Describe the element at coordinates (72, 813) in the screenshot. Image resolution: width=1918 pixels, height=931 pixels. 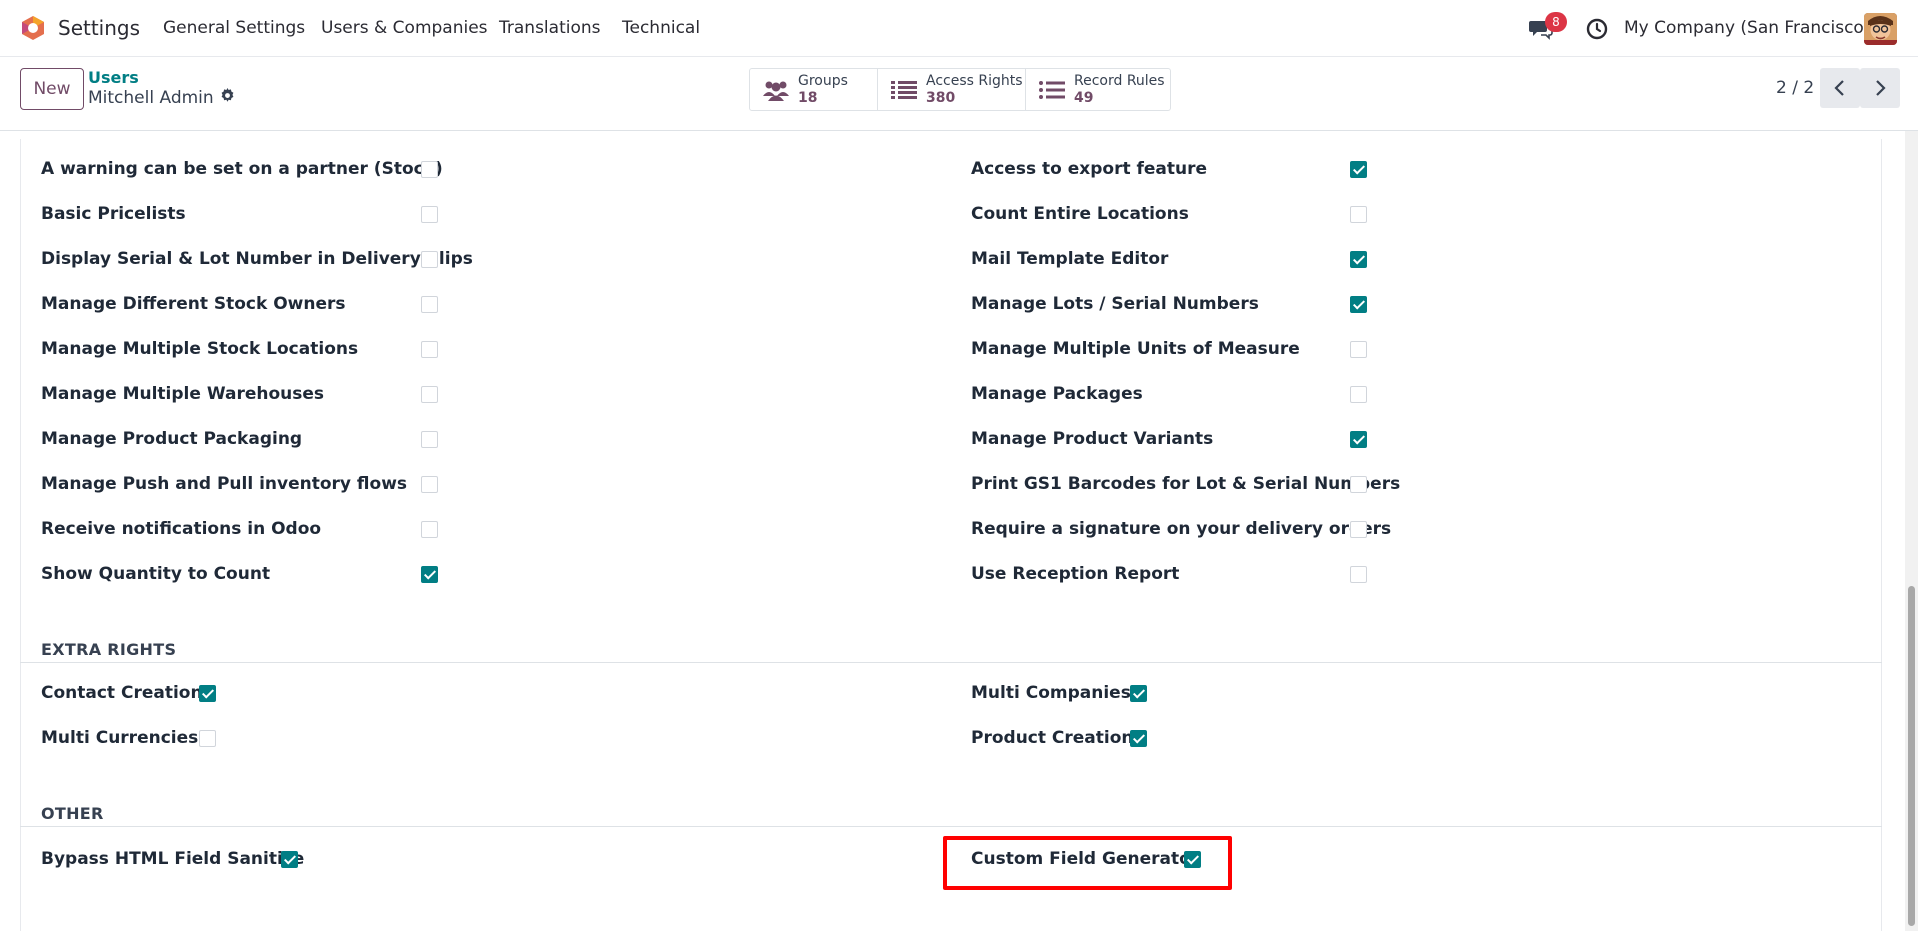
I see `section-title-other: OTHER` at that location.